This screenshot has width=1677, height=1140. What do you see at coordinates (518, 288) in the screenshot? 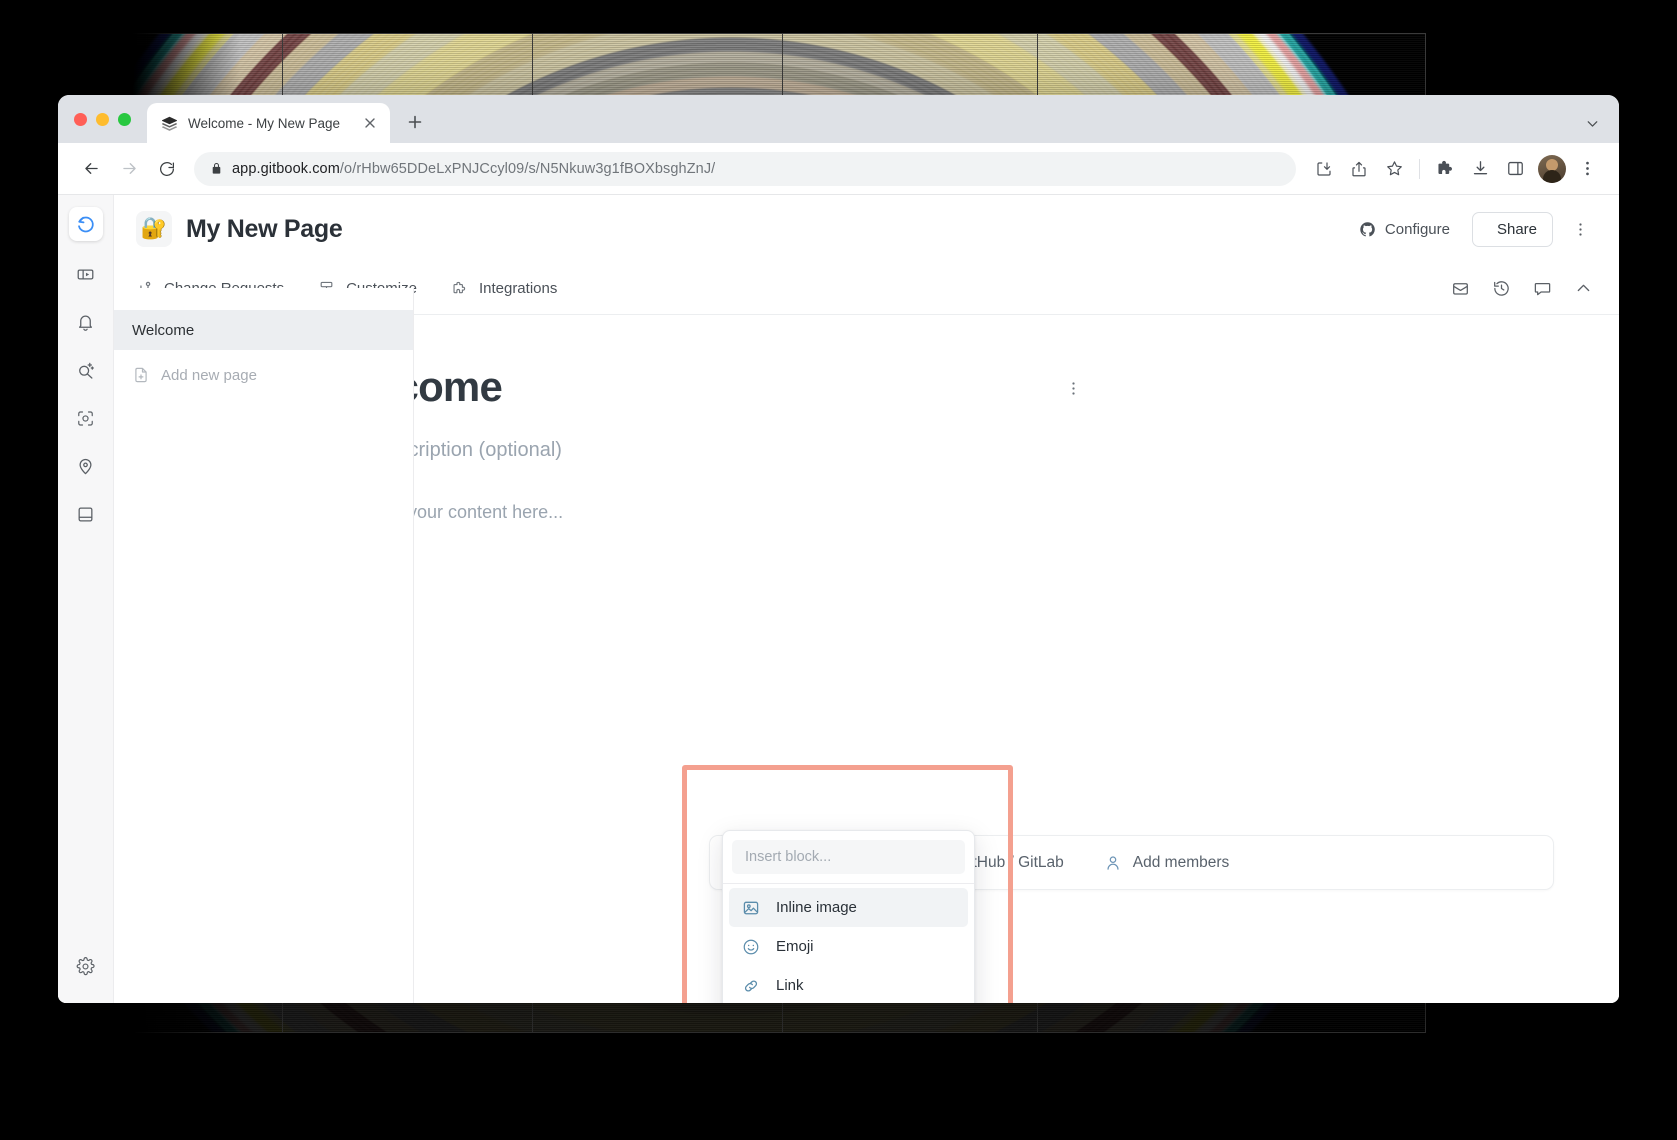
I see `tab-label: Integrations` at bounding box center [518, 288].